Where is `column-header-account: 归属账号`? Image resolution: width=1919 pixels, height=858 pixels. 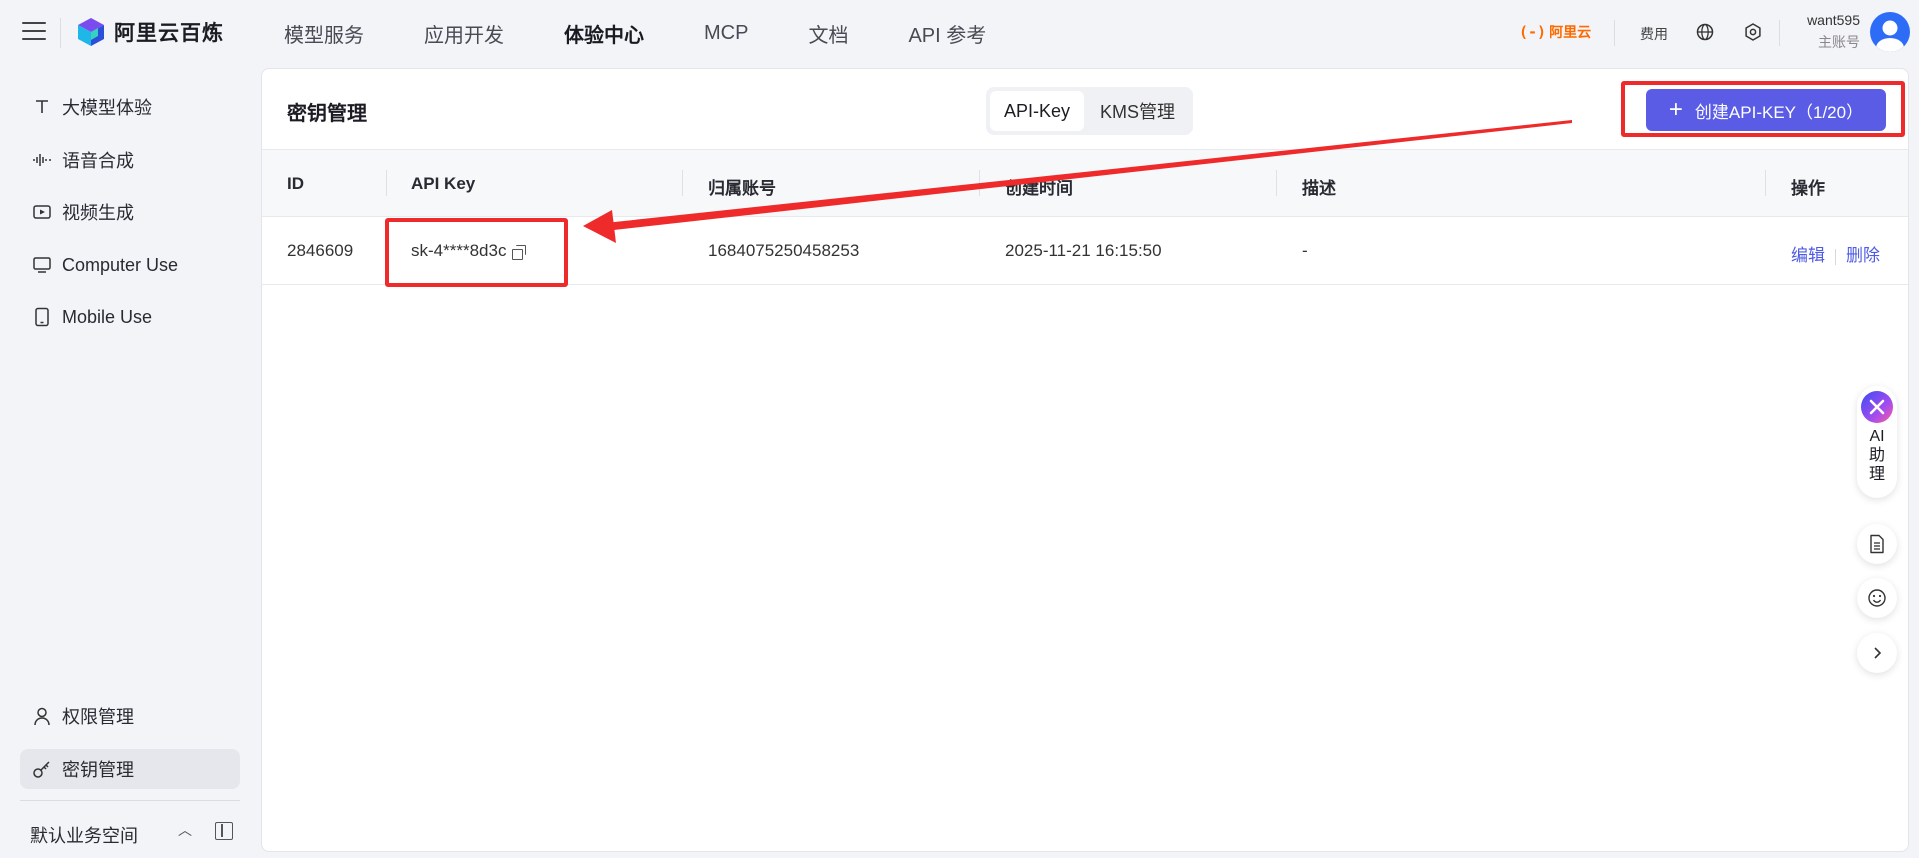
column-header-account: 归属账号 is located at coordinates (742, 188).